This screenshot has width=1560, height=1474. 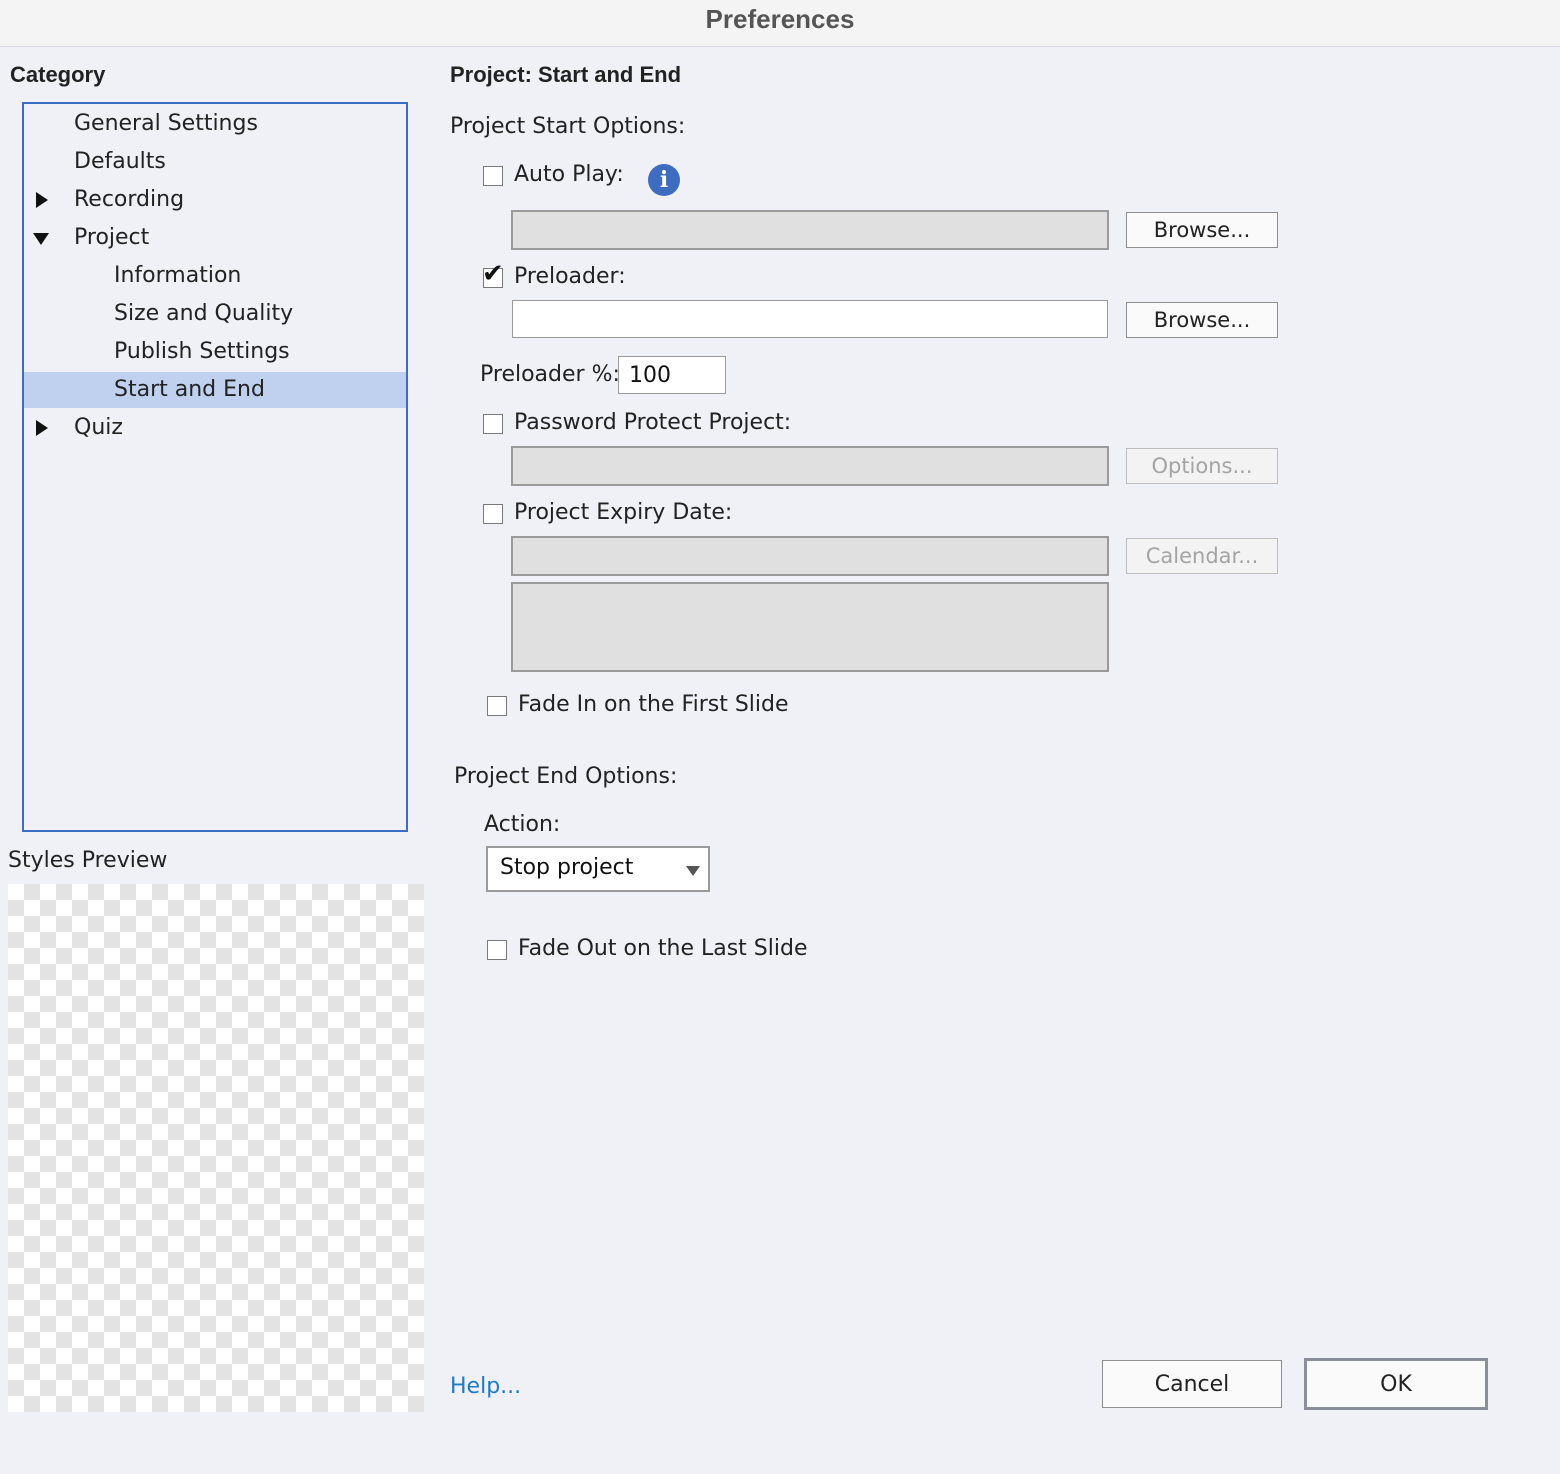 I want to click on styles-preview-heading: Styles Preview, so click(x=88, y=860).